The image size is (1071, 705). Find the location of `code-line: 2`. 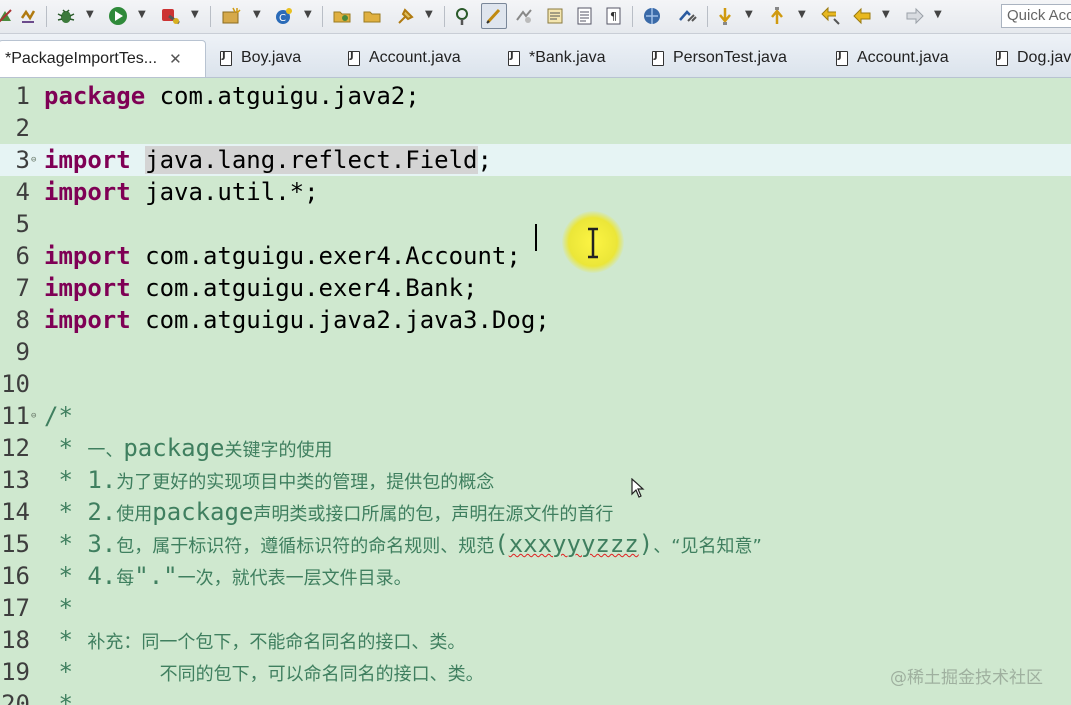

code-line: 2 is located at coordinates (535, 128).